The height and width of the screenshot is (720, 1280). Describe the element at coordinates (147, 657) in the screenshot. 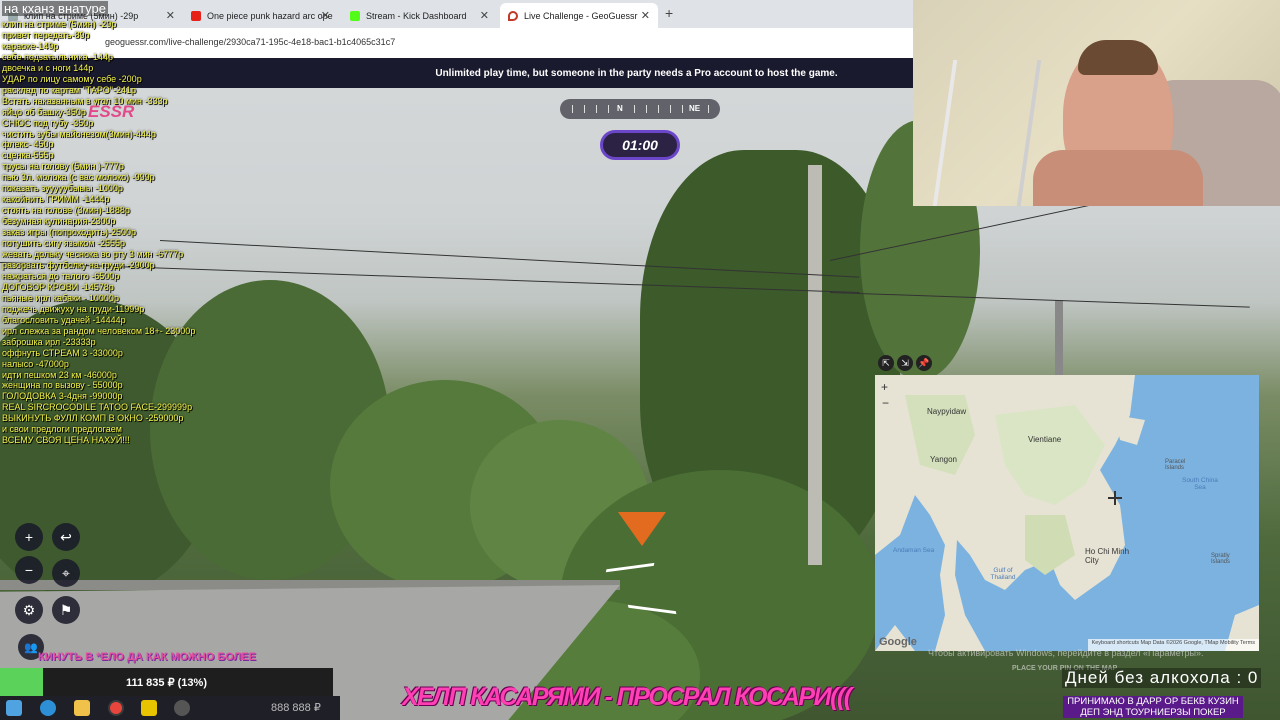

I see `donation-call: КИНУТЬ В *ЕЛО ДА КАК МОЖНО БОЛЕЕ` at that location.